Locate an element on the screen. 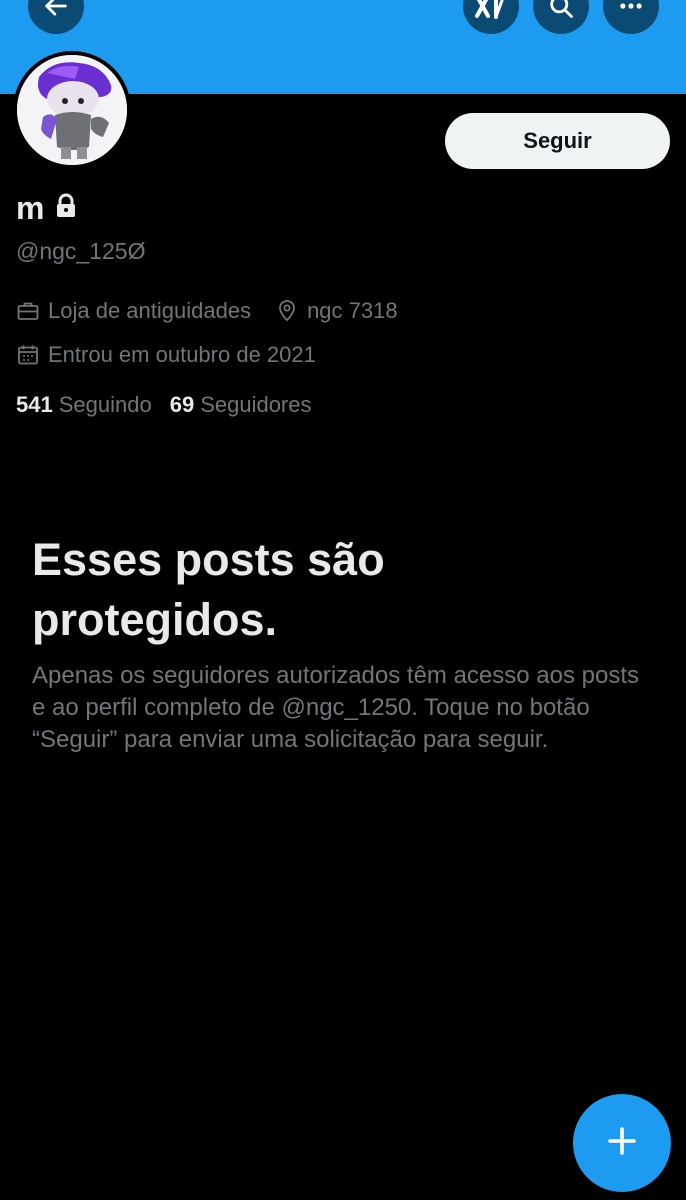  profession-text: Loja de antiguidades is located at coordinates (150, 310).